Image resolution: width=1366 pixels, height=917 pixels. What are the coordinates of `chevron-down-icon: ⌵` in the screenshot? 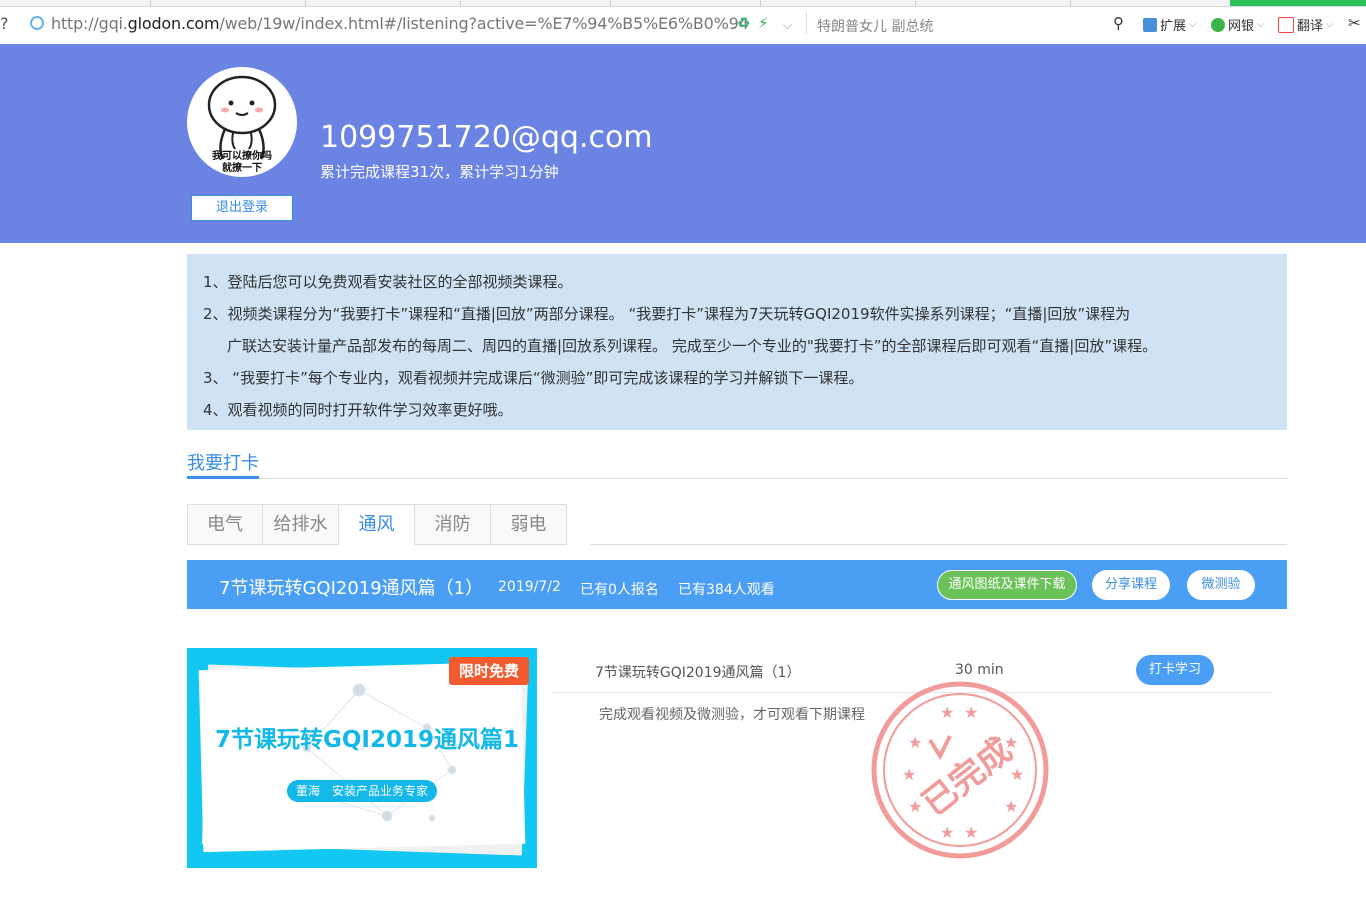 It's located at (787, 25).